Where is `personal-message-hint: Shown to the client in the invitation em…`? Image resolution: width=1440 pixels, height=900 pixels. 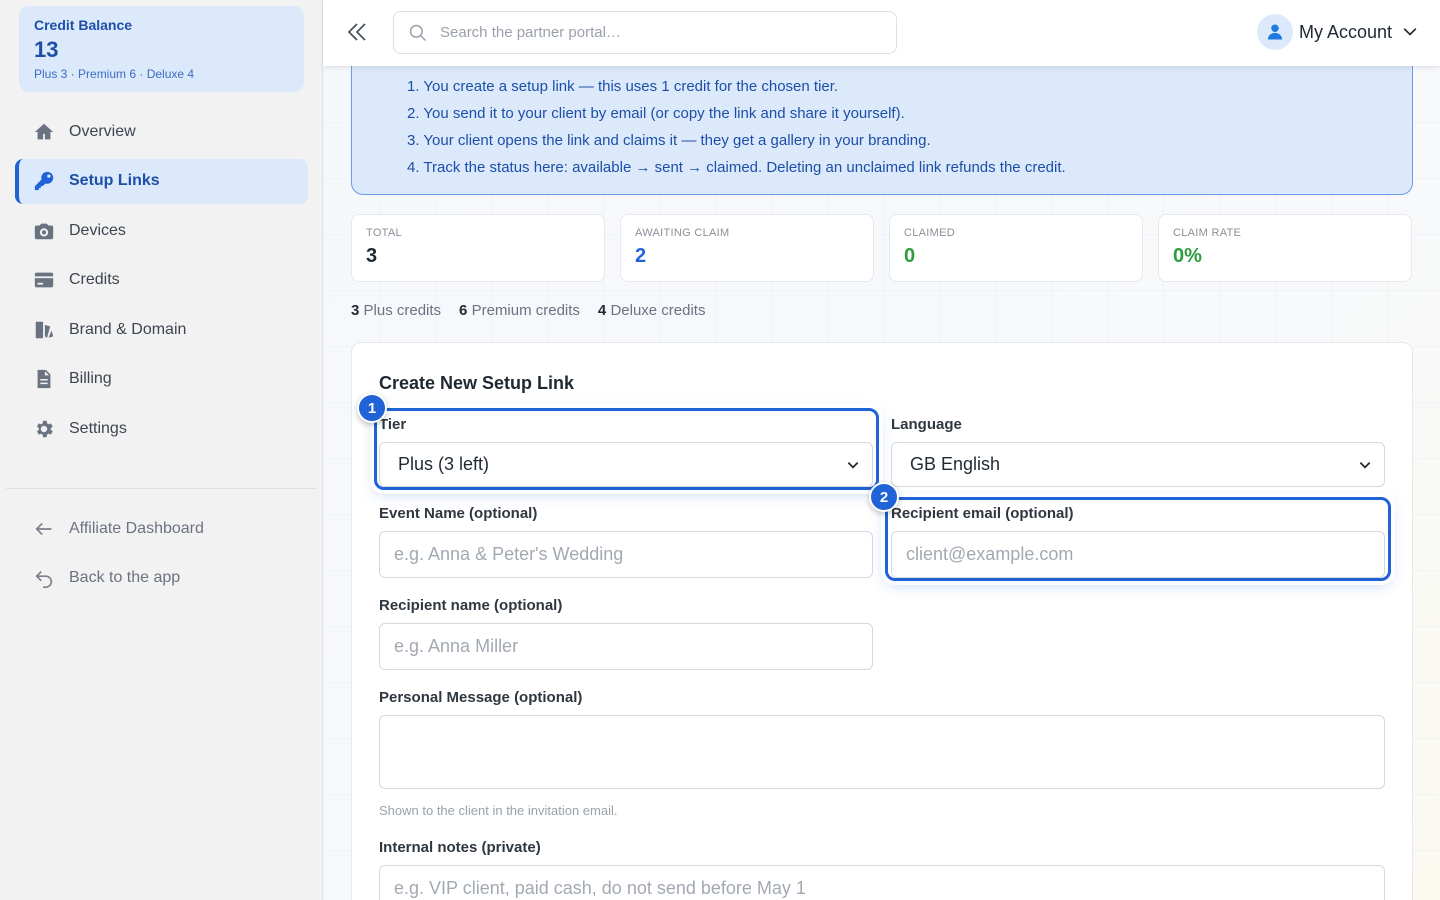
personal-message-hint: Shown to the client in the invitation em… is located at coordinates (498, 810).